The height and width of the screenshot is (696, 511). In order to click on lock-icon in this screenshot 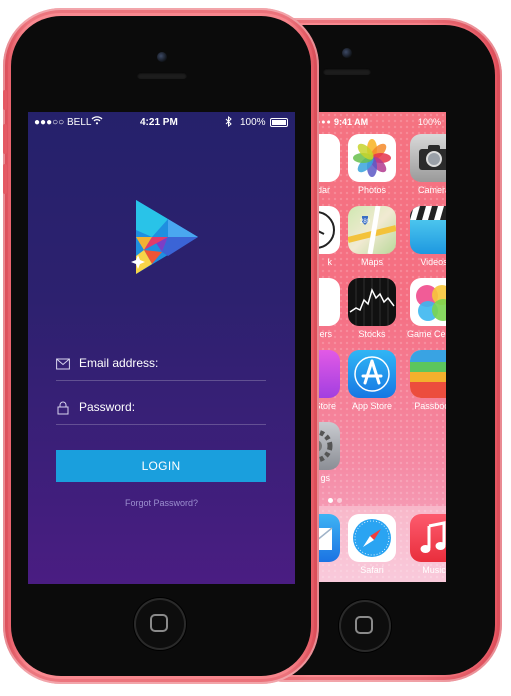, I will do `click(63, 408)`.